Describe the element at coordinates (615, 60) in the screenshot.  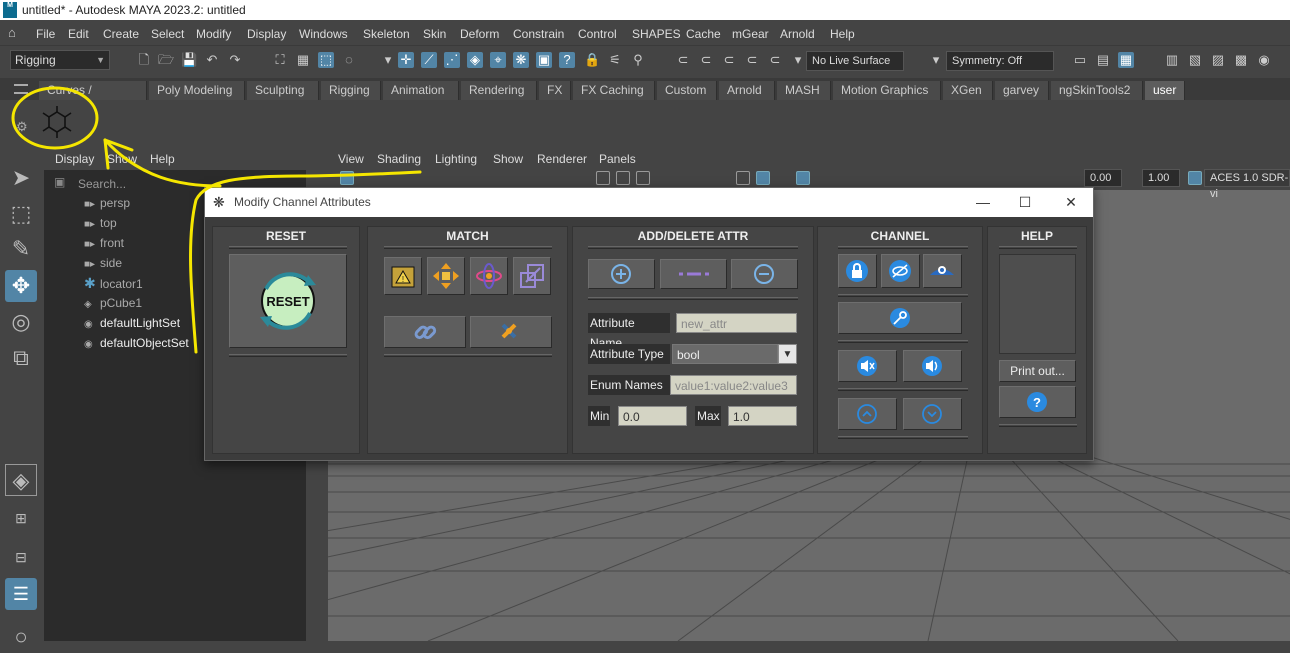
I see `history-icon: ⚟` at that location.